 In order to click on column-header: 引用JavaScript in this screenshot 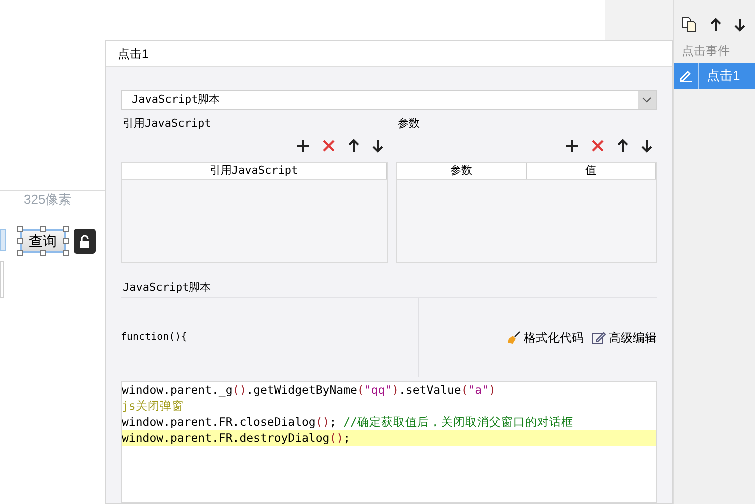, I will do `click(254, 171)`.